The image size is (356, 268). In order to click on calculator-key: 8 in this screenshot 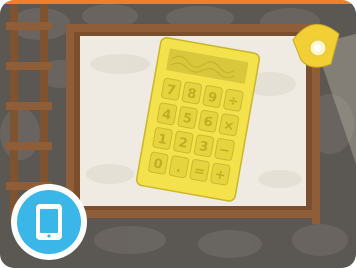, I will do `click(192, 93)`.